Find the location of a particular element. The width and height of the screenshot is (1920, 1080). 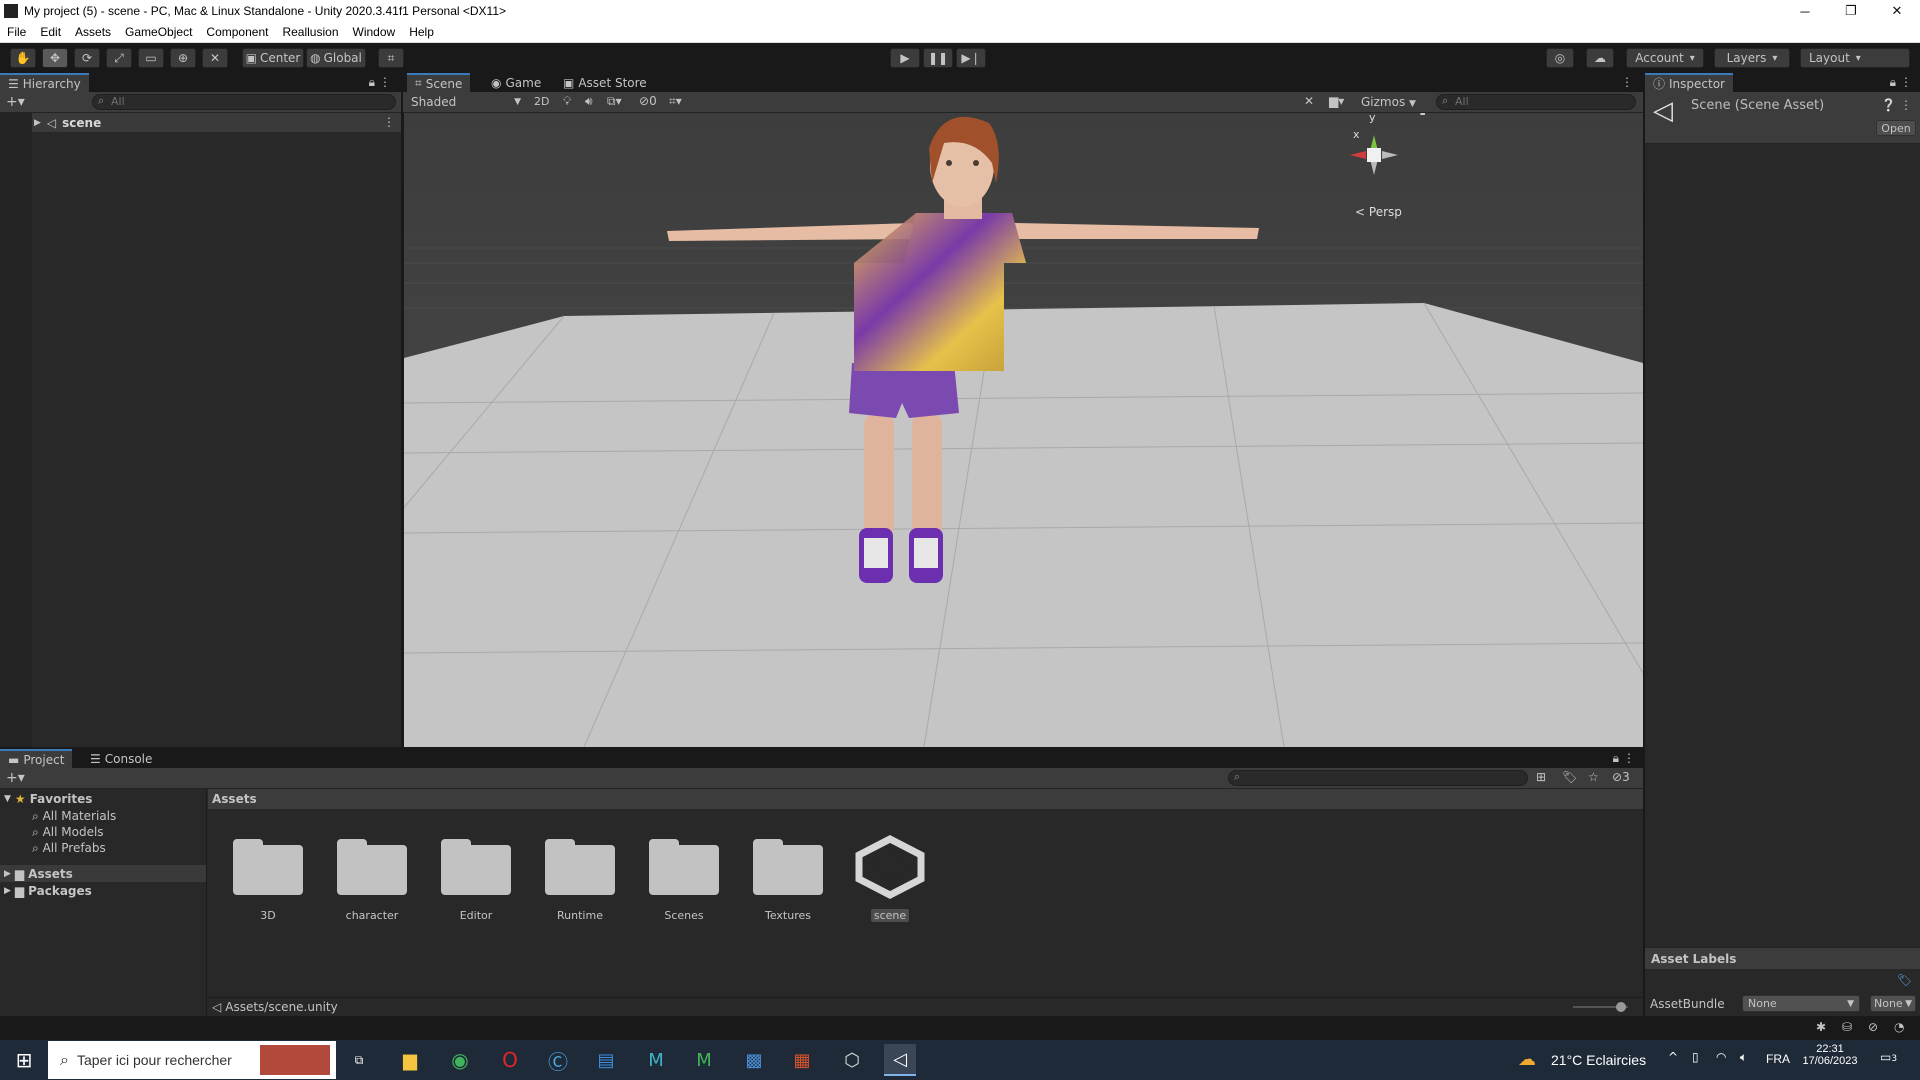

favorite-all-materials: ⌕ All Materials is located at coordinates (74, 816).